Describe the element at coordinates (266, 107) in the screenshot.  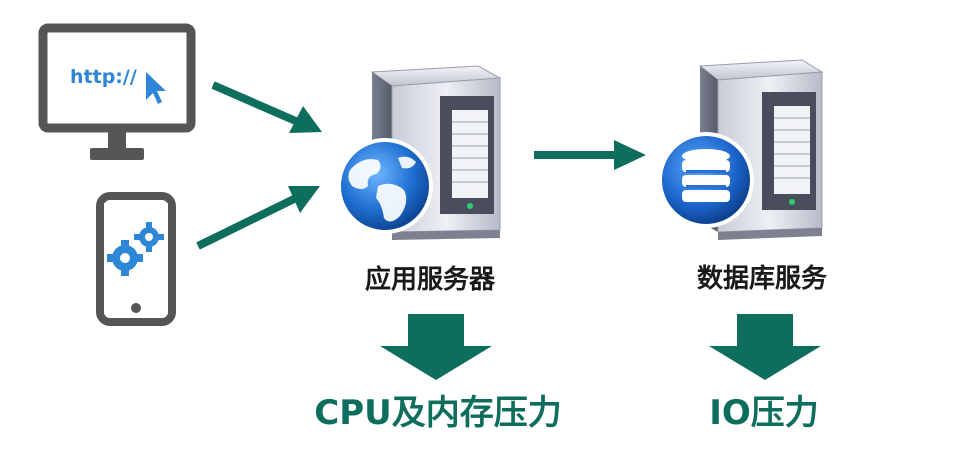
I see `arrow-browser-to-app-server` at that location.